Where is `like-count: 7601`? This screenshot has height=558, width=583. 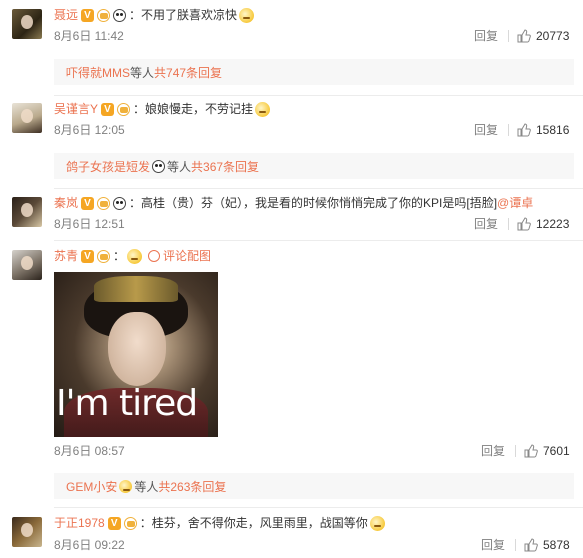
like-count: 7601 is located at coordinates (556, 451).